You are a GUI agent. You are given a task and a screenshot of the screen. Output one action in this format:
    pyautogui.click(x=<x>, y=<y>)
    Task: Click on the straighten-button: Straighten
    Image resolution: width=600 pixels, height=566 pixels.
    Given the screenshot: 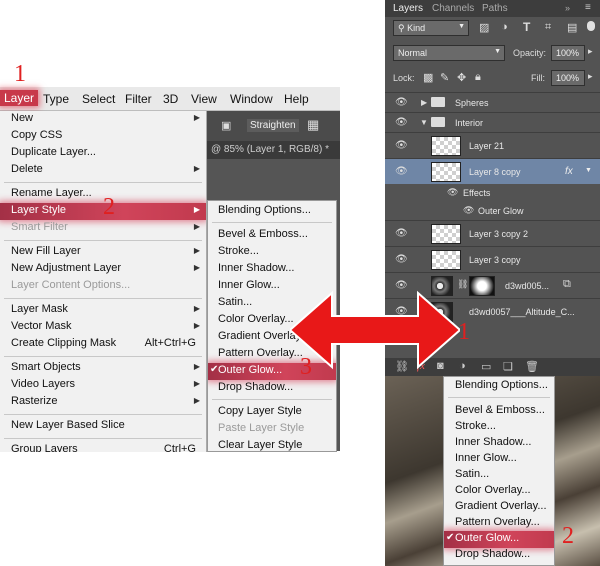 What is the action you would take?
    pyautogui.click(x=273, y=125)
    